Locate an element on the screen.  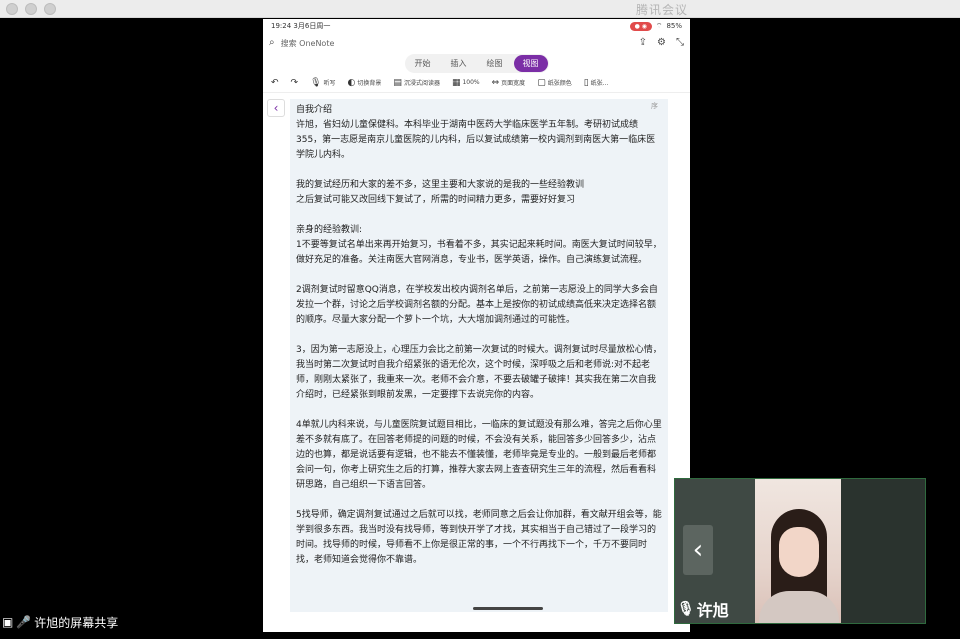
toolbar-item-2: 🎙 听写 is located at coordinates (322, 83).